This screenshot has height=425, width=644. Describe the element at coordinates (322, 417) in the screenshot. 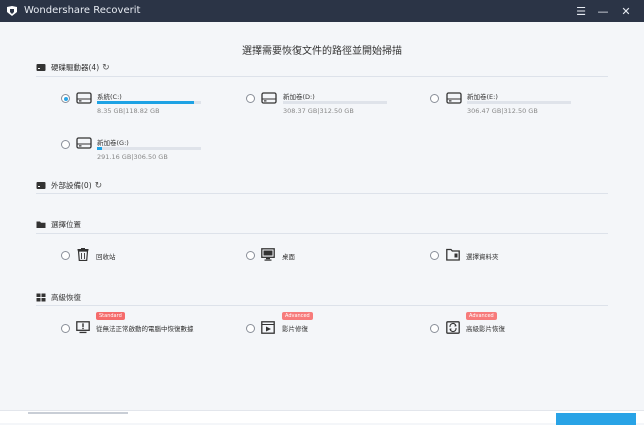

I see `footer-bar` at that location.